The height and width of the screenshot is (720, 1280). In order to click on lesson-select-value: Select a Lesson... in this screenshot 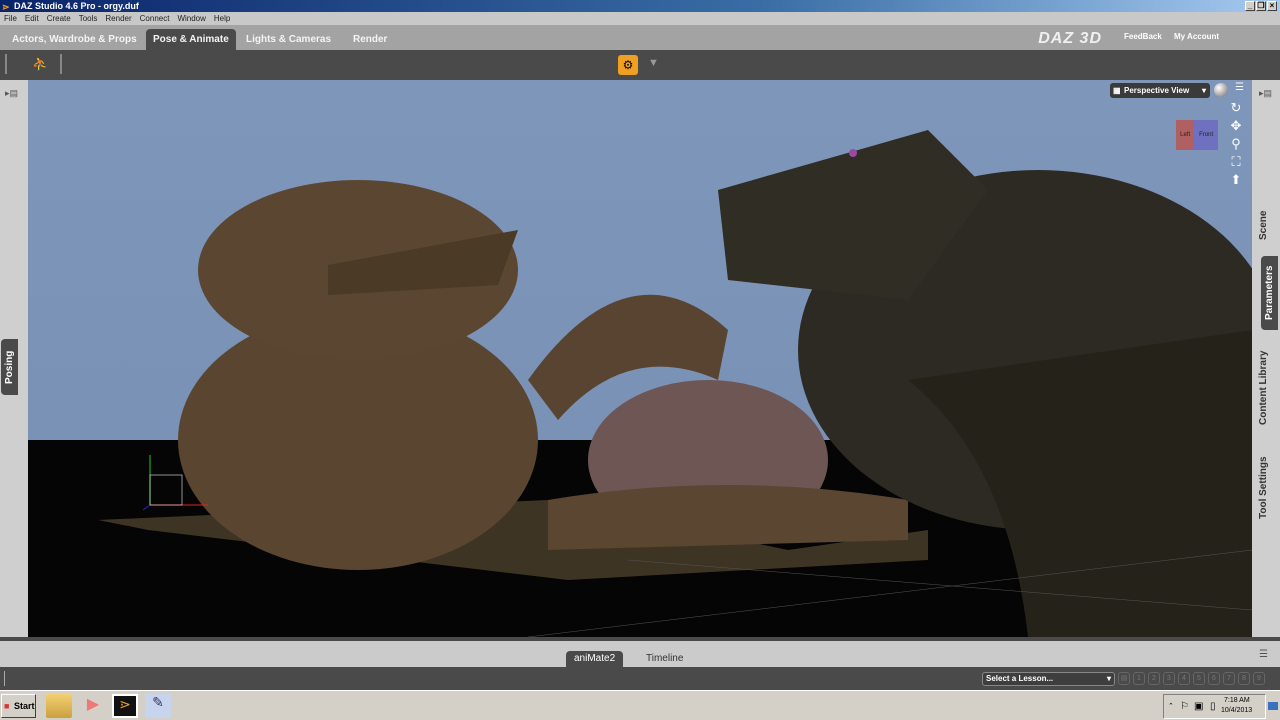, I will do `click(1020, 678)`.